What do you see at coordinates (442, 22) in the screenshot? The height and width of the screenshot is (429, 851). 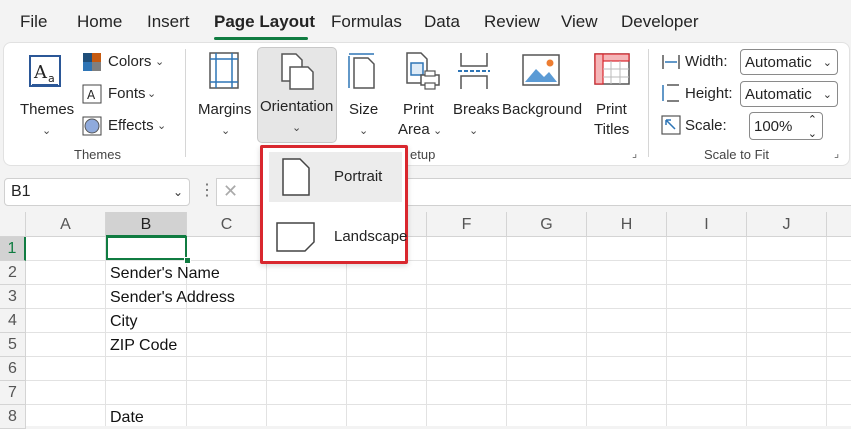 I see `tab-data: Data` at bounding box center [442, 22].